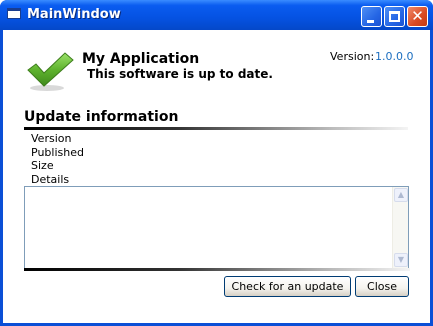 Image resolution: width=433 pixels, height=326 pixels. Describe the element at coordinates (101, 117) in the screenshot. I see `update-information-heading: Update information` at that location.